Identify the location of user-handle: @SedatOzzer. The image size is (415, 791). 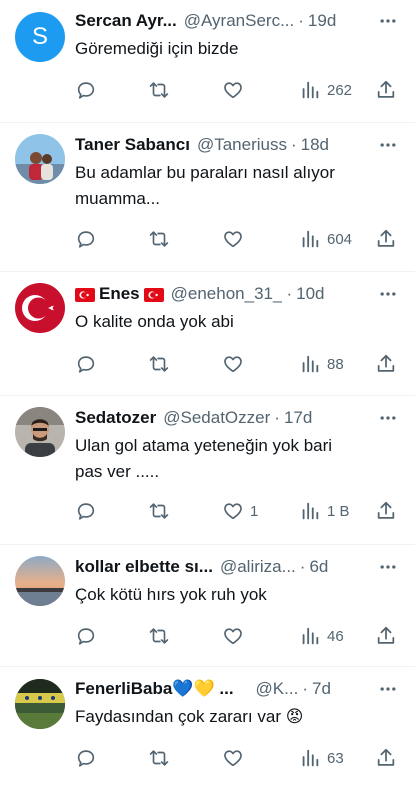
(216, 418).